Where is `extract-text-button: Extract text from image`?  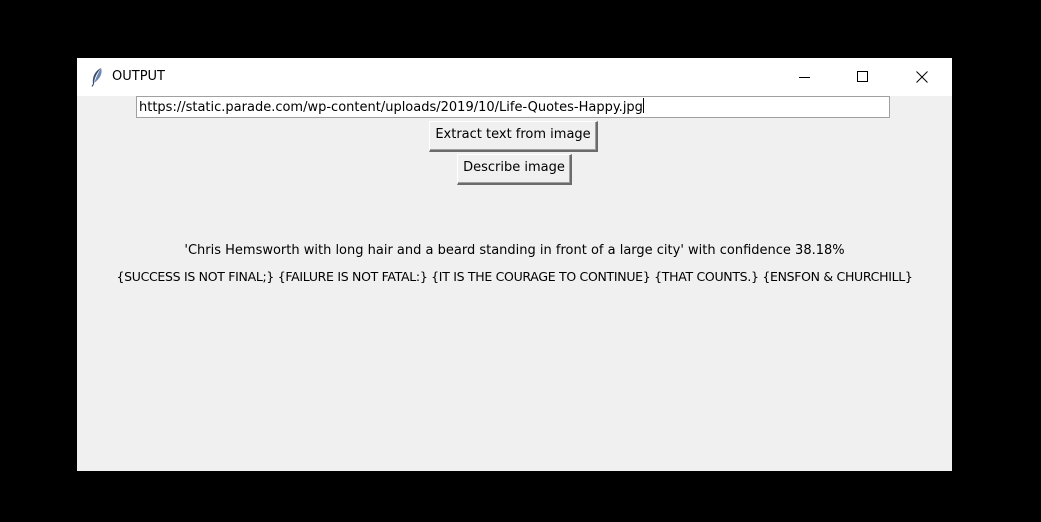 extract-text-button: Extract text from image is located at coordinates (513, 136).